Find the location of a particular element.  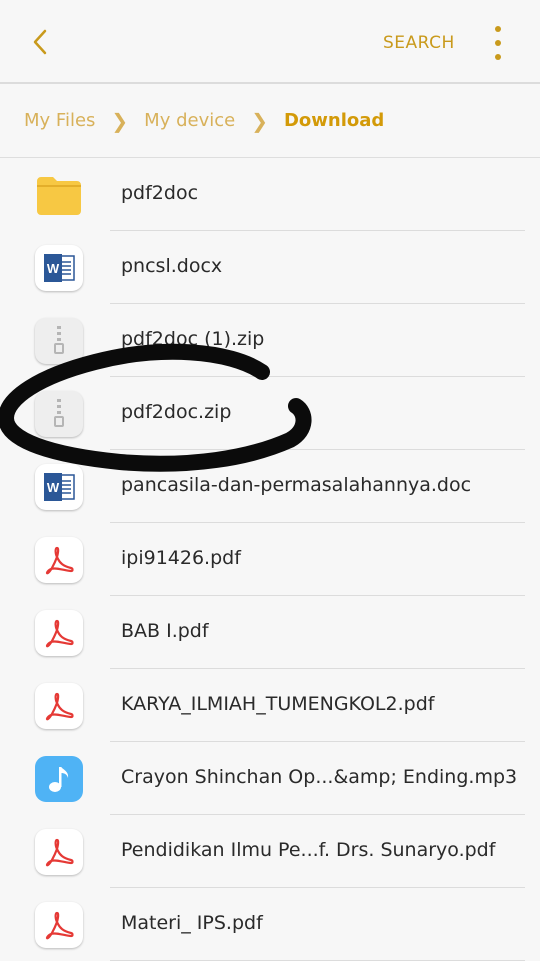

file-list-item: W pncsl.docx is located at coordinates (270, 267).